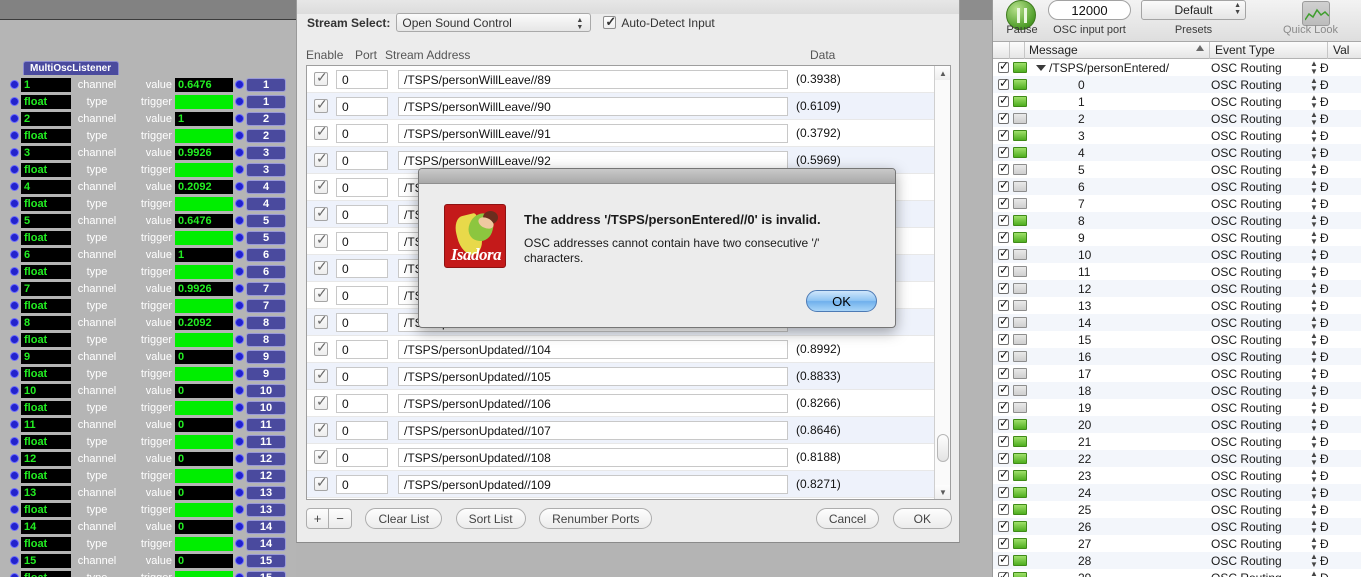  Describe the element at coordinates (148, 220) in the screenshot. I see `actor-channel-row: 5 channel value 0.6476 5` at that location.